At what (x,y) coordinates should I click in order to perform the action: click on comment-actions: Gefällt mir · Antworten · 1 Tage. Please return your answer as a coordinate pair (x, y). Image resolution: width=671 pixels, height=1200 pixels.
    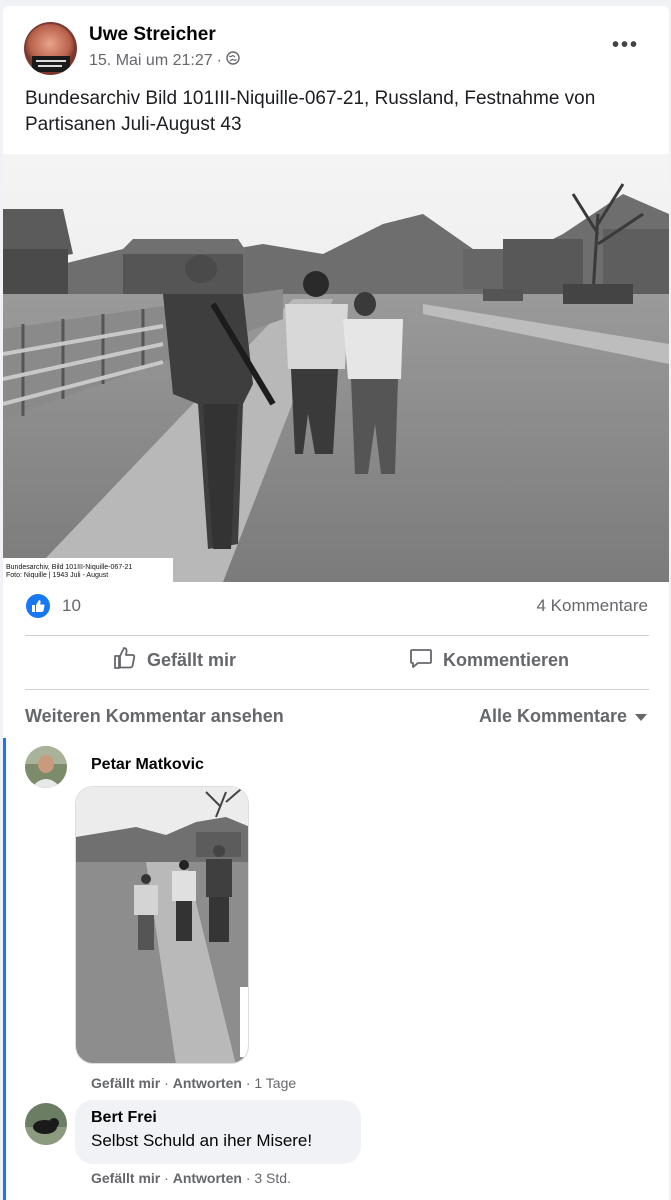
    Looking at the image, I should click on (193, 1083).